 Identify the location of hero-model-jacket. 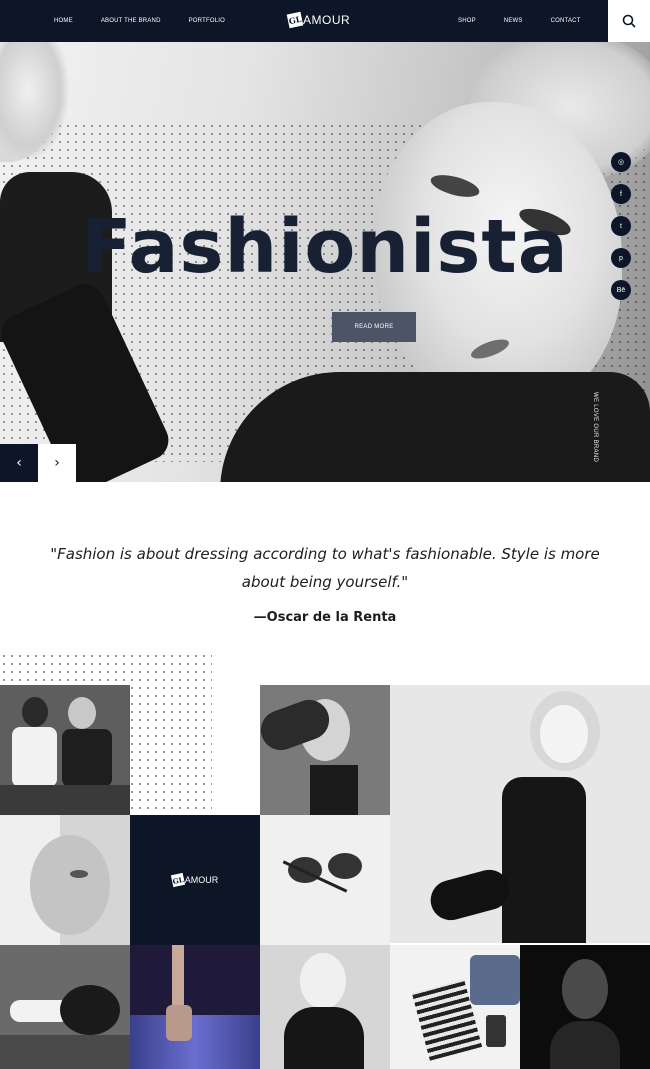
(435, 427).